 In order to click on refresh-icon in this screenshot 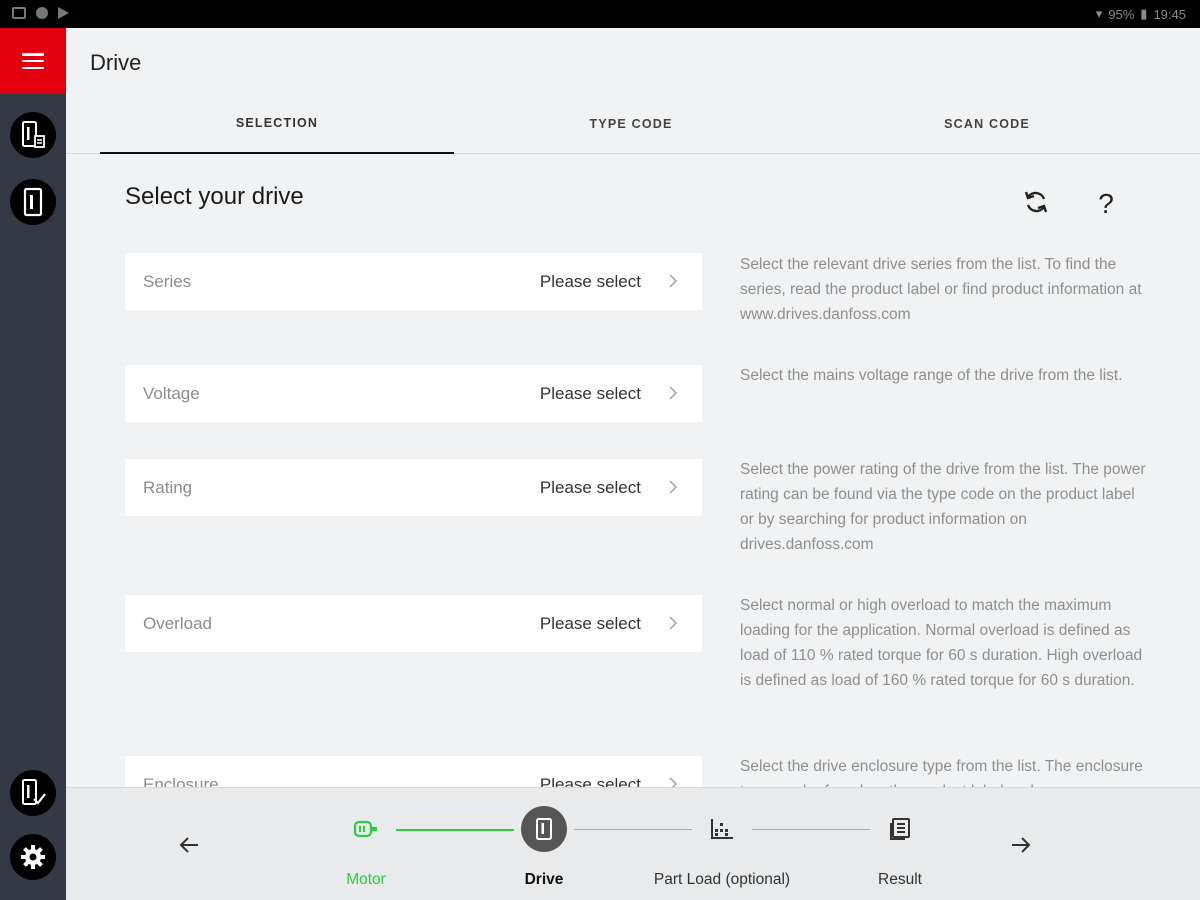, I will do `click(1036, 202)`.